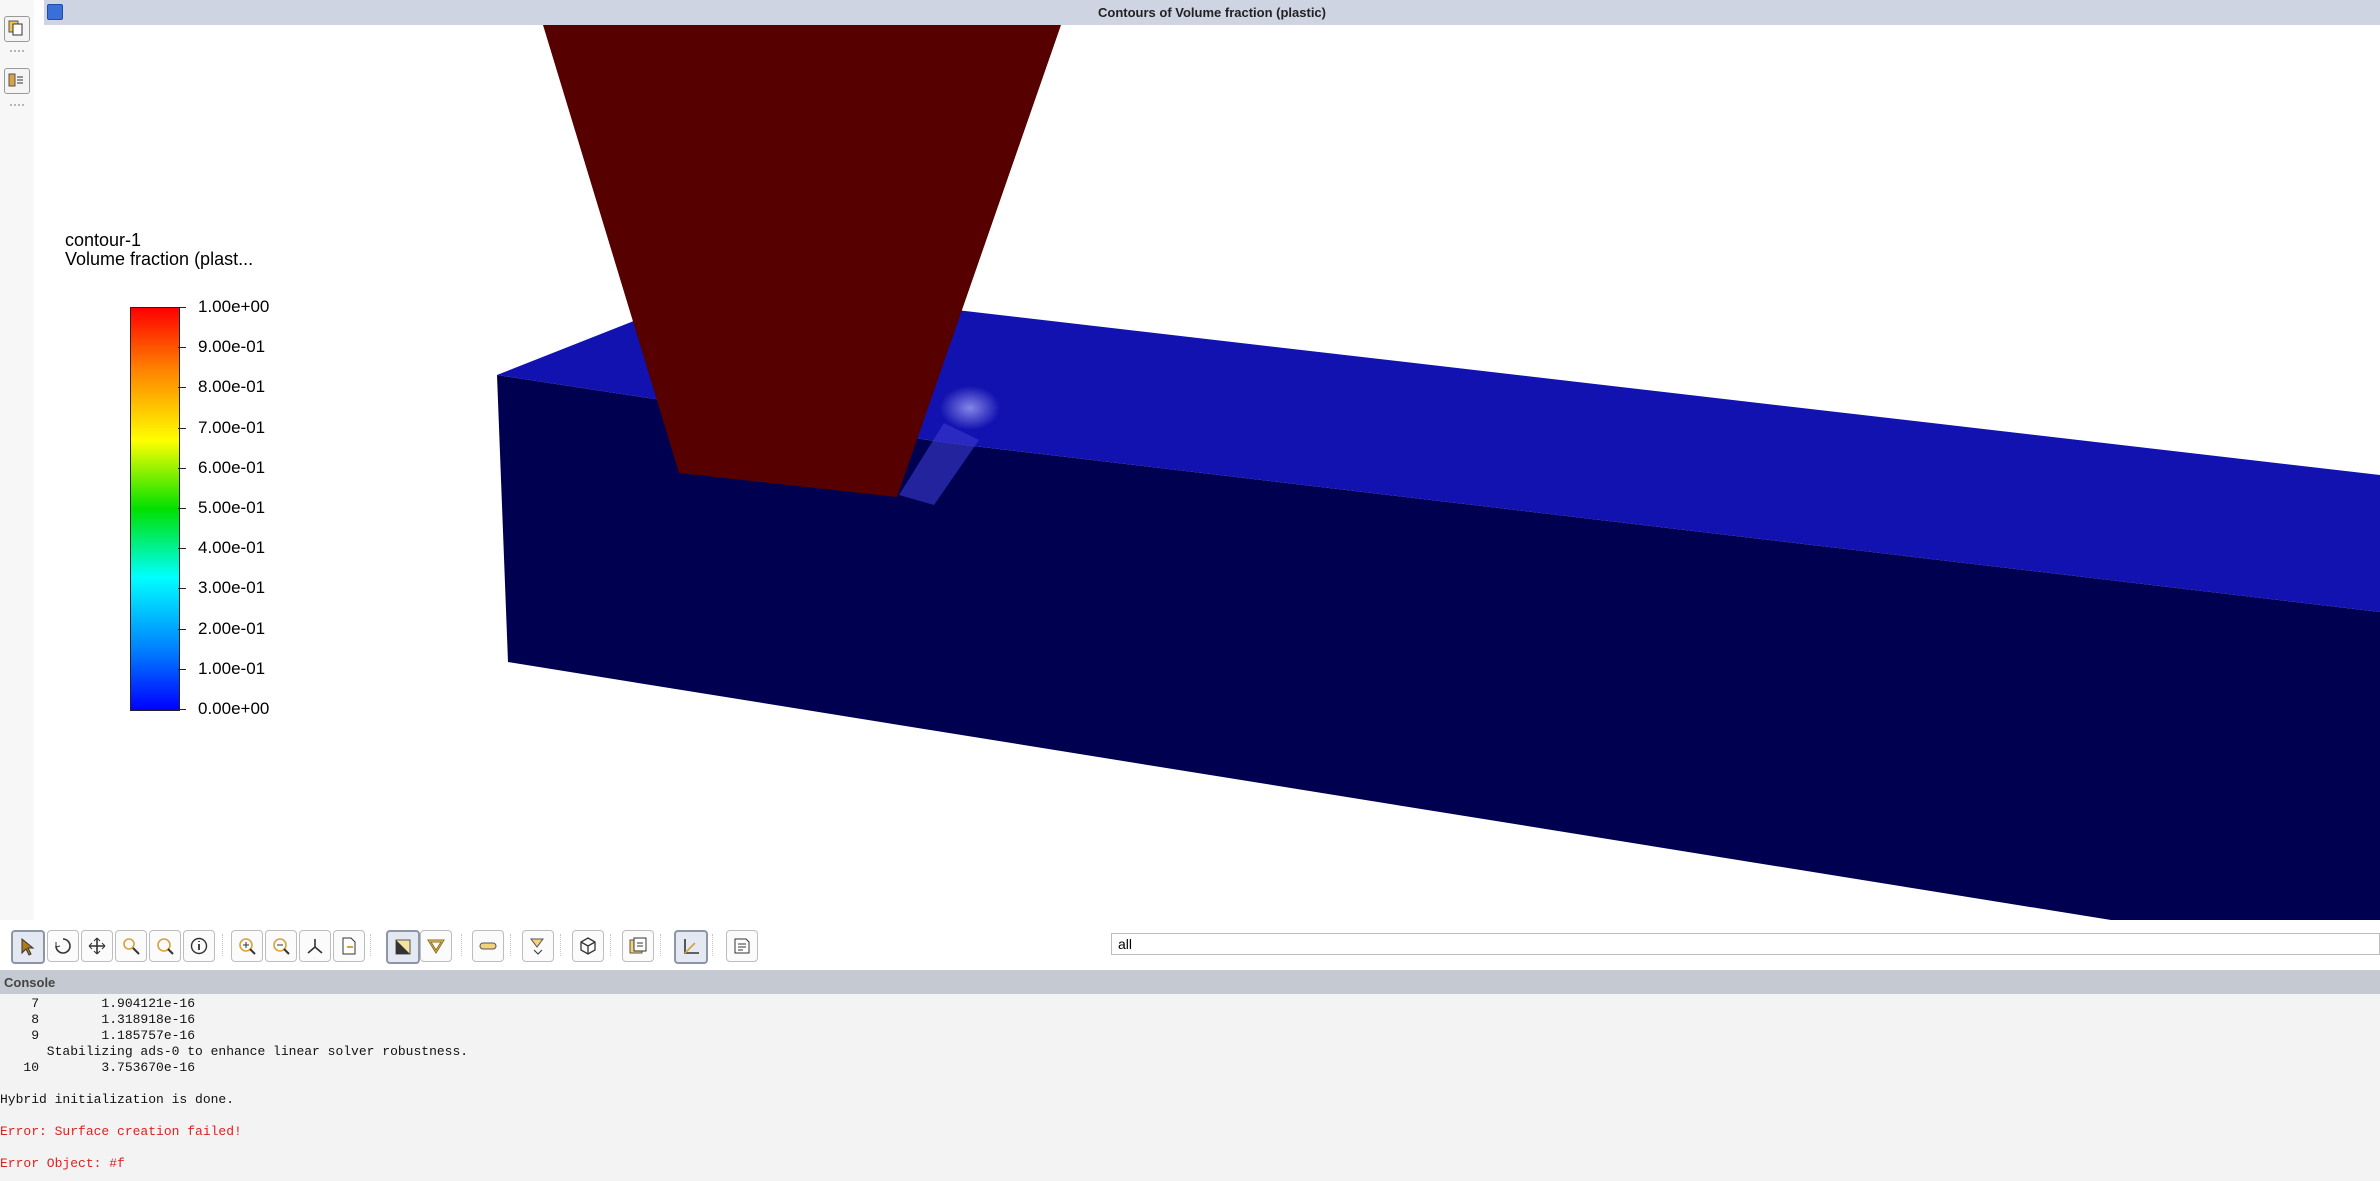 This screenshot has width=2380, height=1181. What do you see at coordinates (232, 628) in the screenshot?
I see `colormap-tick-label: 2.00e-01` at bounding box center [232, 628].